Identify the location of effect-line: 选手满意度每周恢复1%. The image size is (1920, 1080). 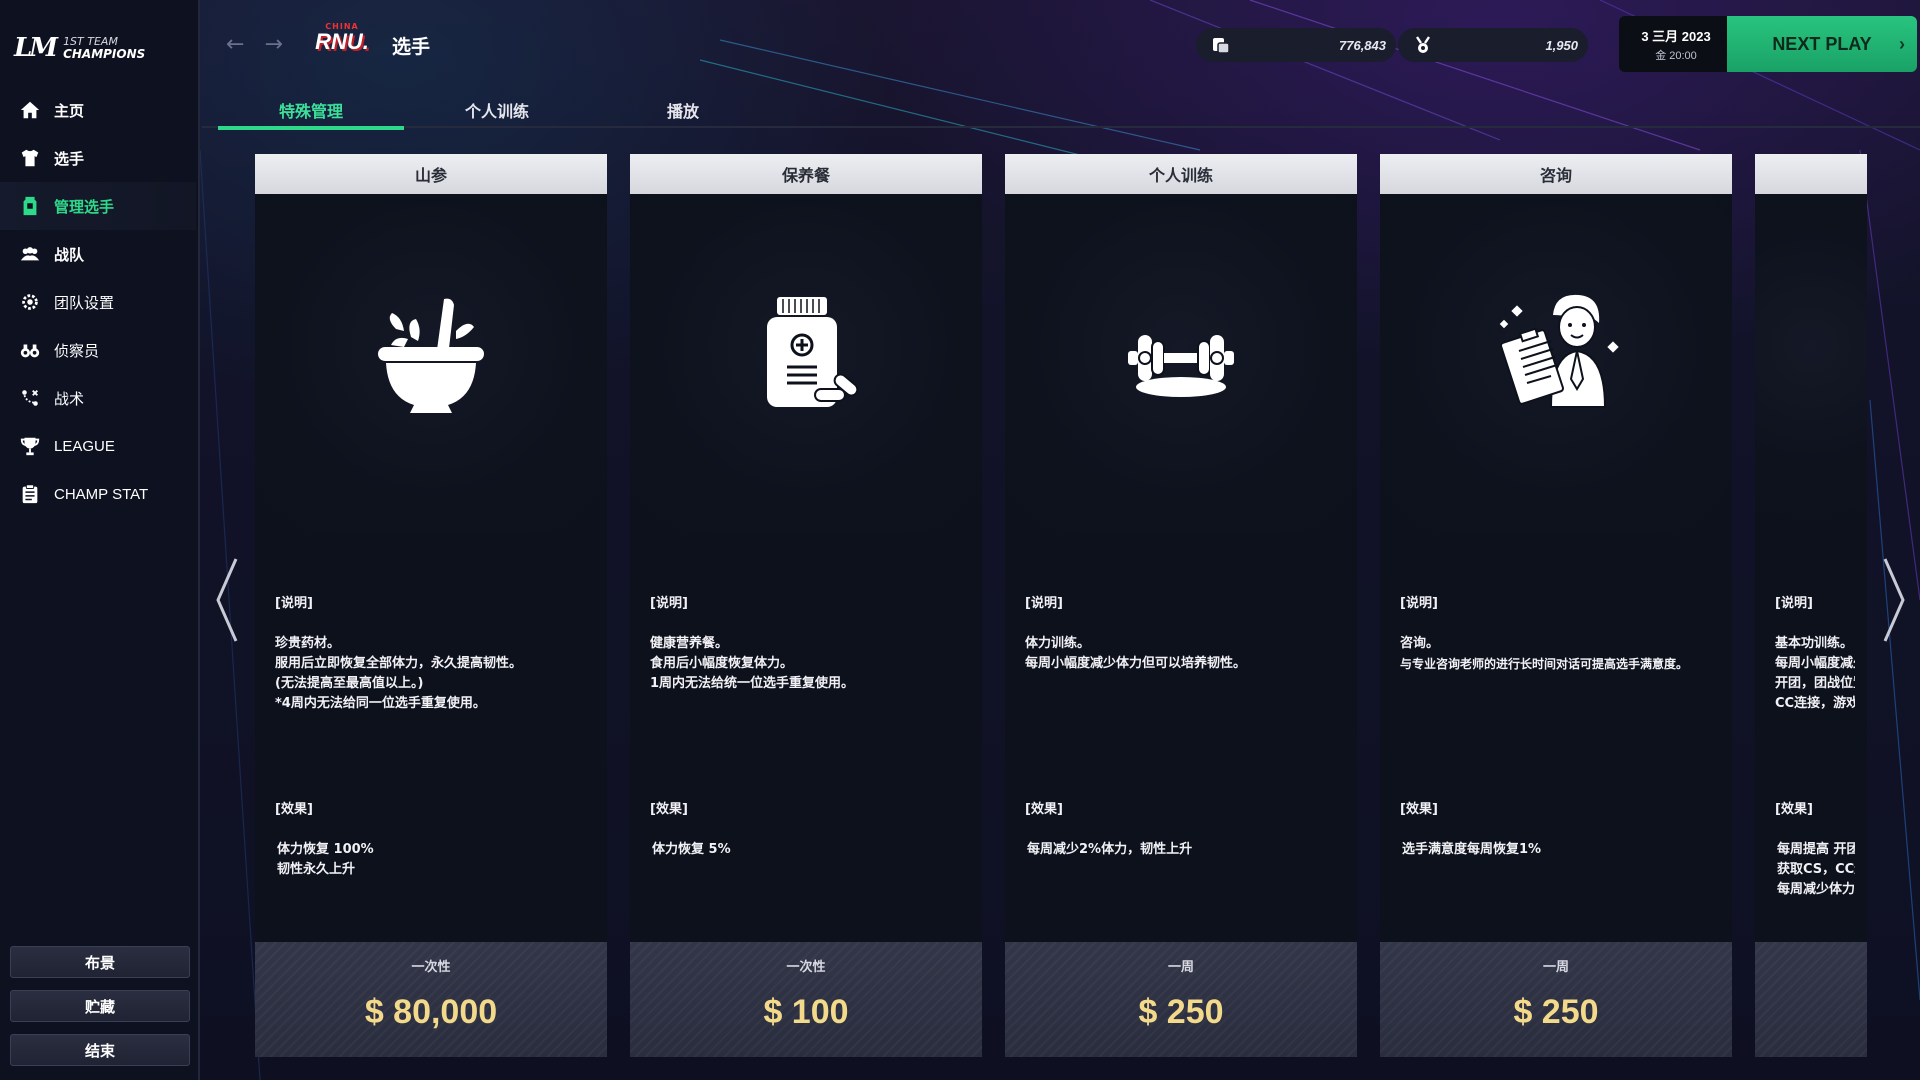
(1472, 849).